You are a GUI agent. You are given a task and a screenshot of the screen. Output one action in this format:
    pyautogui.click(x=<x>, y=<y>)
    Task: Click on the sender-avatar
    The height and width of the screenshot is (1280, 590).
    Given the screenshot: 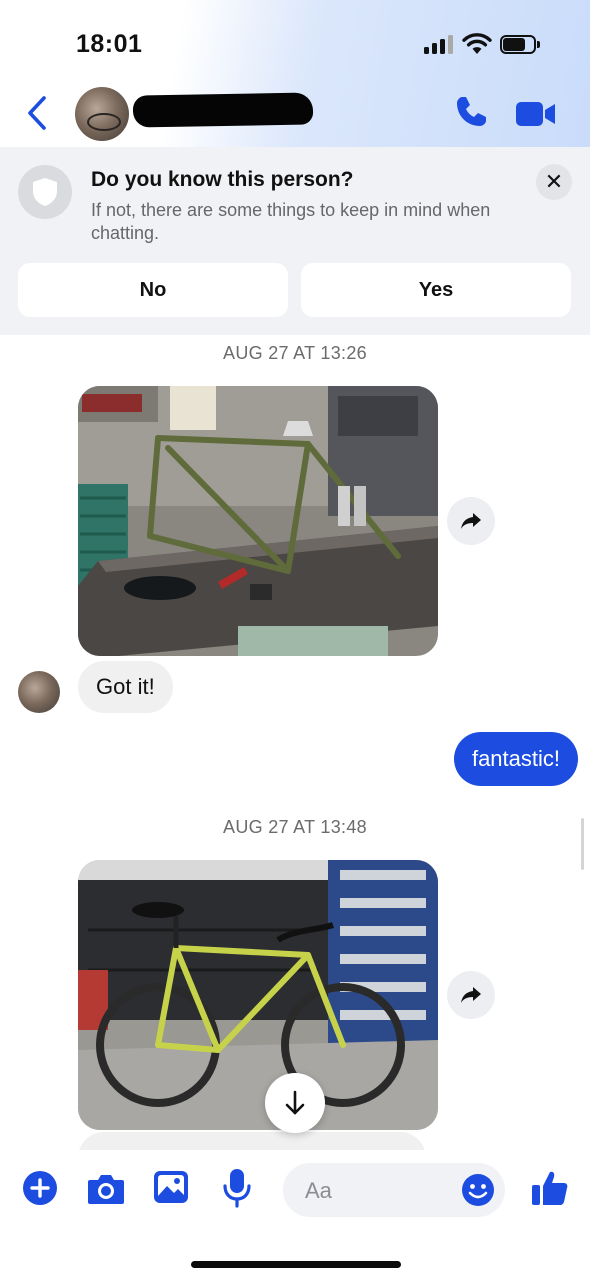 What is the action you would take?
    pyautogui.click(x=39, y=692)
    